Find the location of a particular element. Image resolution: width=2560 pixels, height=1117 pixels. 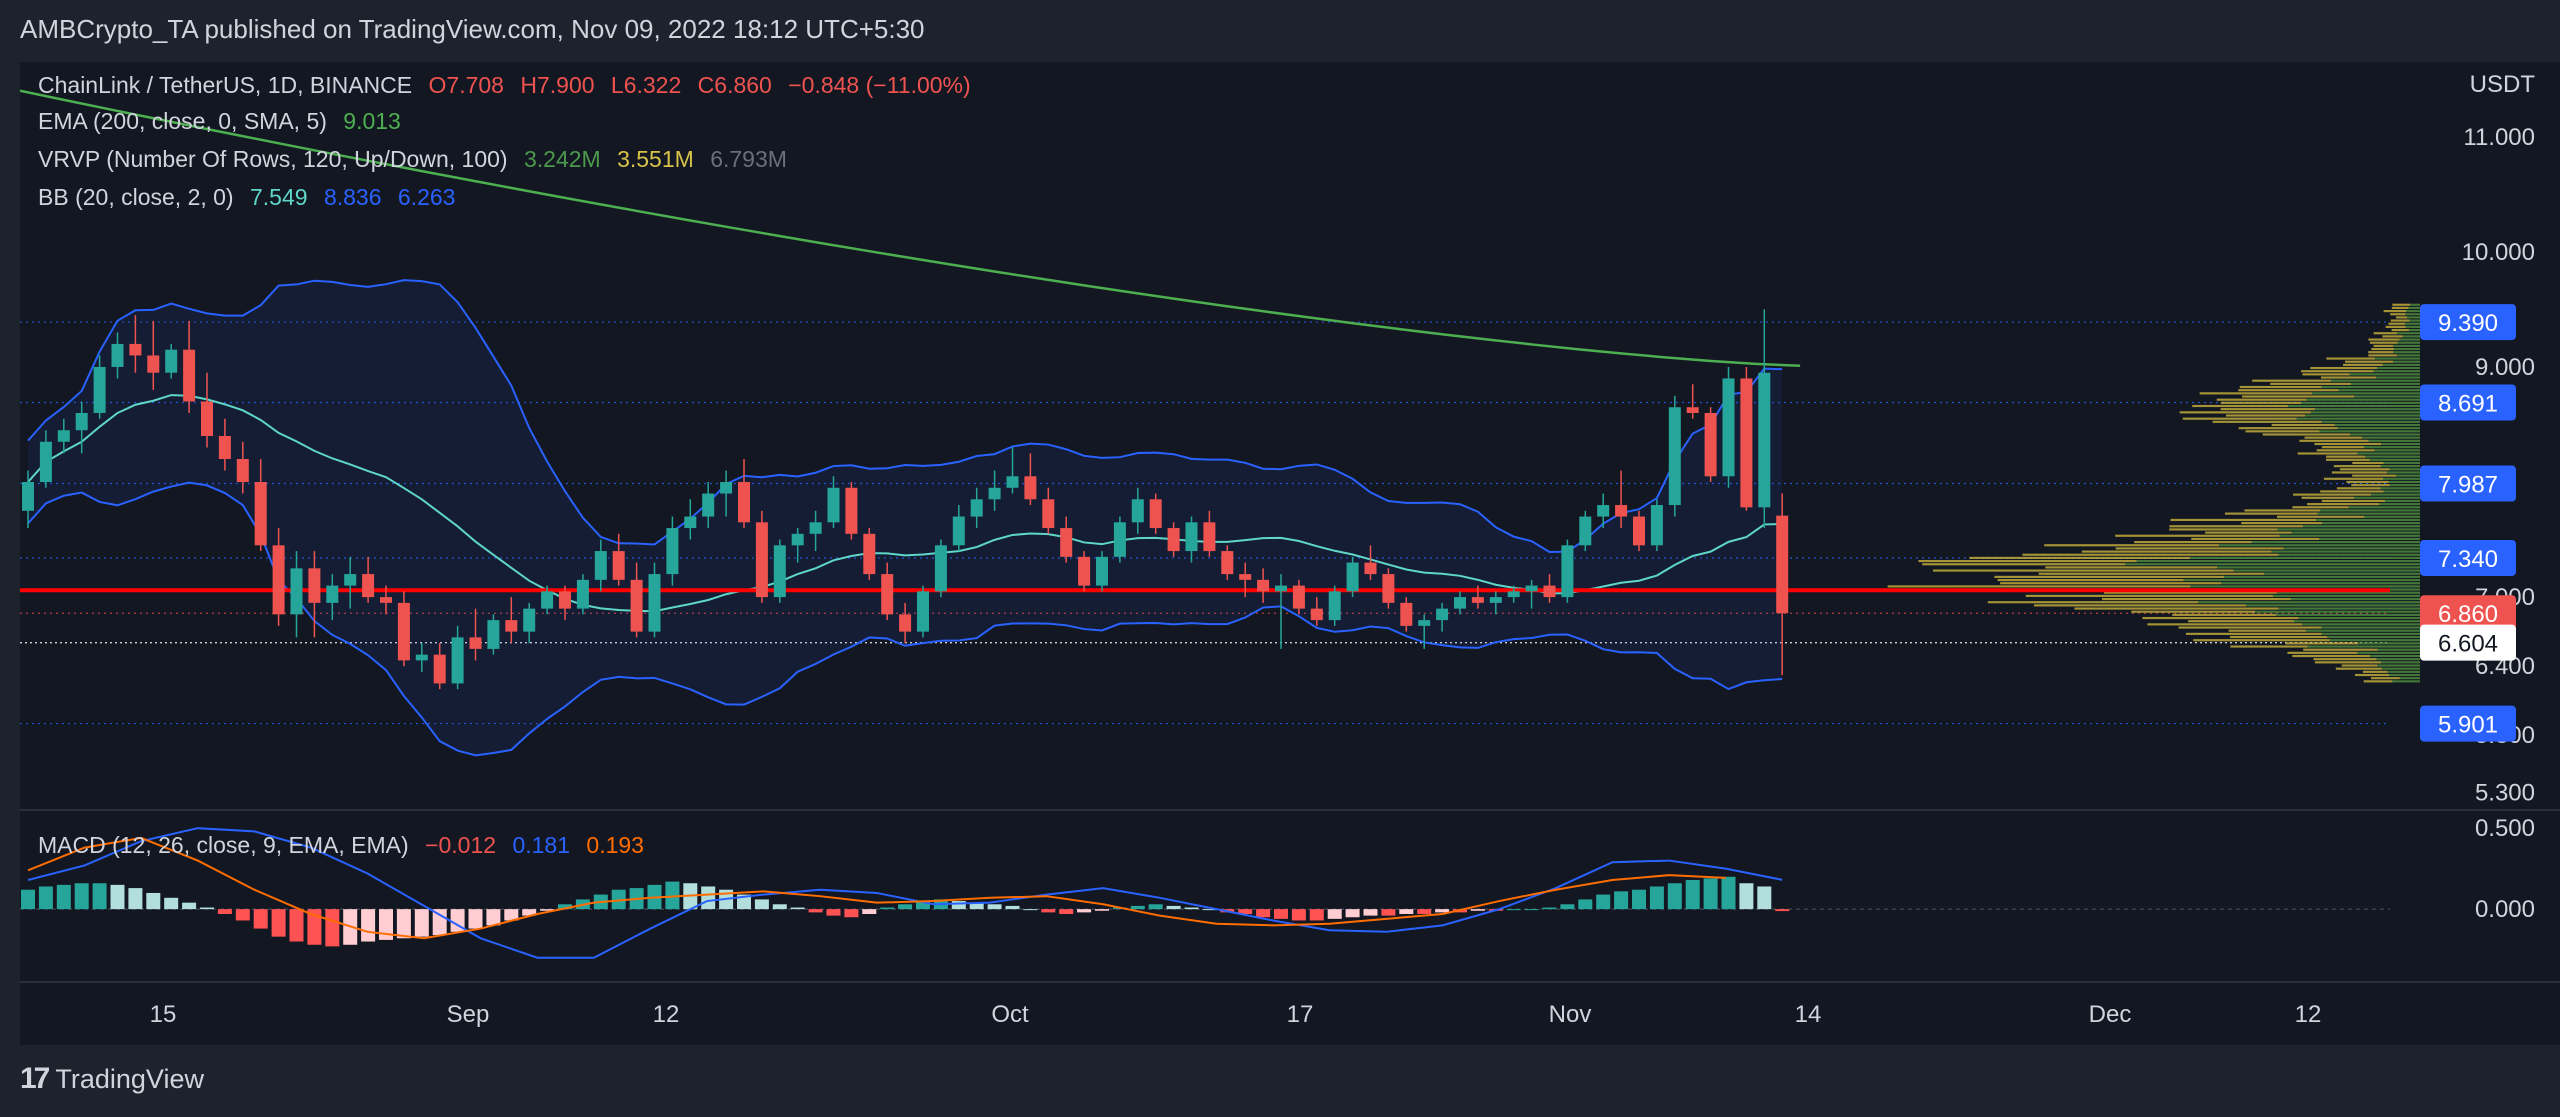

ema-label: EMA (200, close, 0, SMA, 5) is located at coordinates (182, 121).